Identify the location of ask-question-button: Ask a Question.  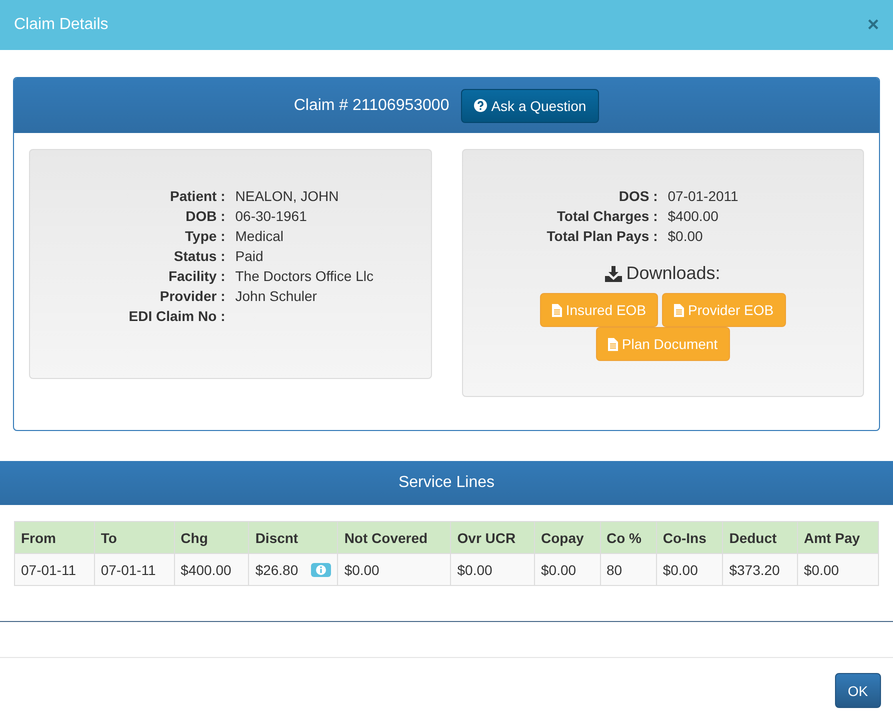
(530, 105).